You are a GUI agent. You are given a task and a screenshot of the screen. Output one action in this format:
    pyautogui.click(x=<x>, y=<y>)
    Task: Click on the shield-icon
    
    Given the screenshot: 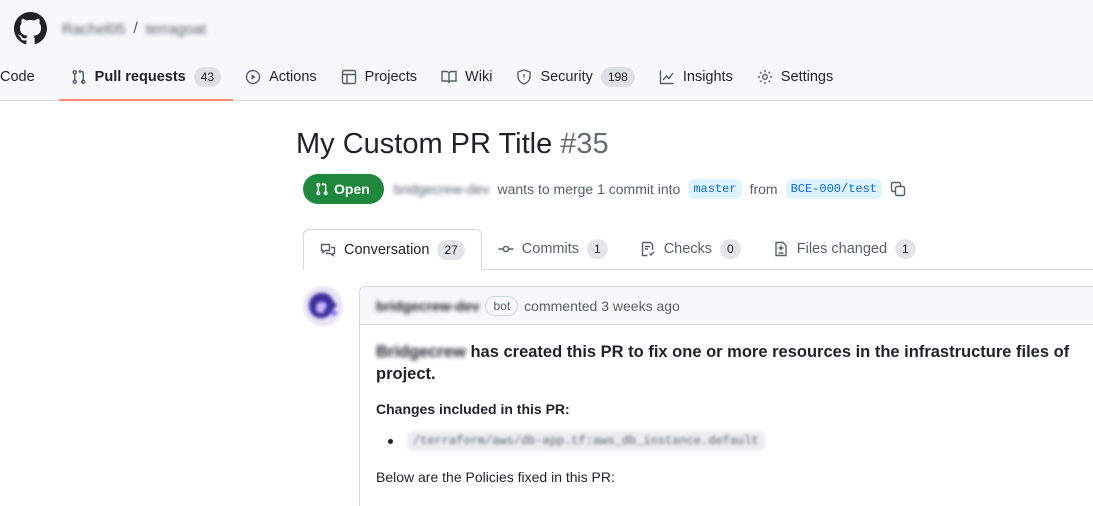 What is the action you would take?
    pyautogui.click(x=524, y=77)
    